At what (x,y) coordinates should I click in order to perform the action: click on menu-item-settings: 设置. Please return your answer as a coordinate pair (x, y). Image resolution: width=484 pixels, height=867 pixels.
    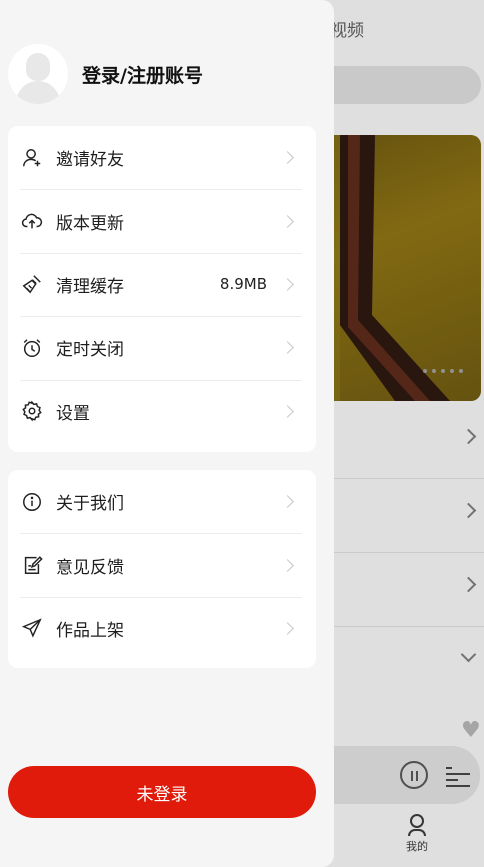
    Looking at the image, I should click on (162, 411).